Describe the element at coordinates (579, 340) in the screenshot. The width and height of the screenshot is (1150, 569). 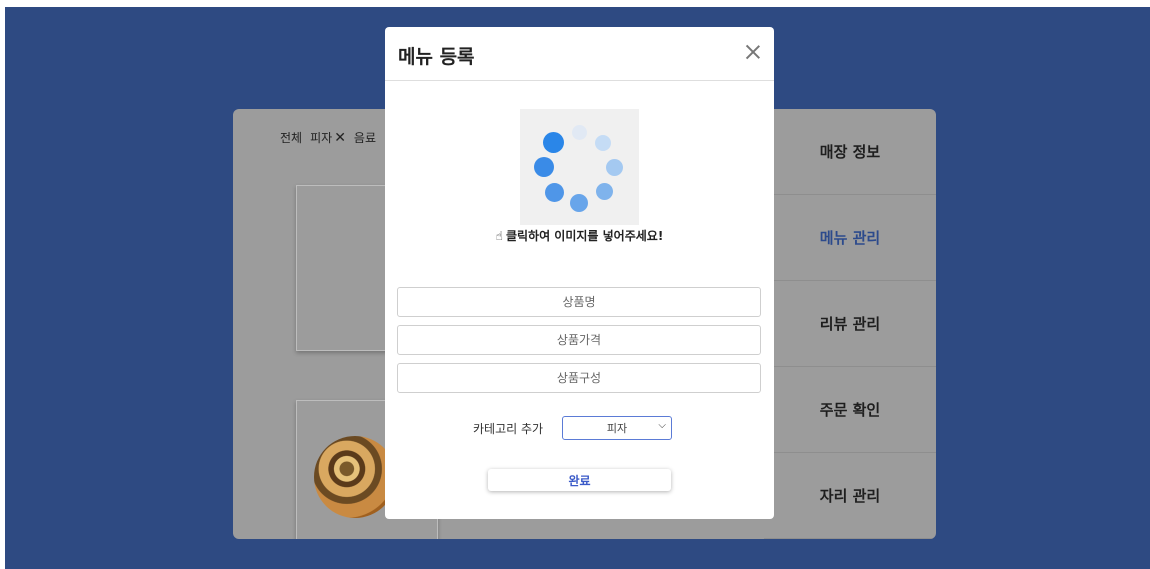
I see `product-price-input` at that location.